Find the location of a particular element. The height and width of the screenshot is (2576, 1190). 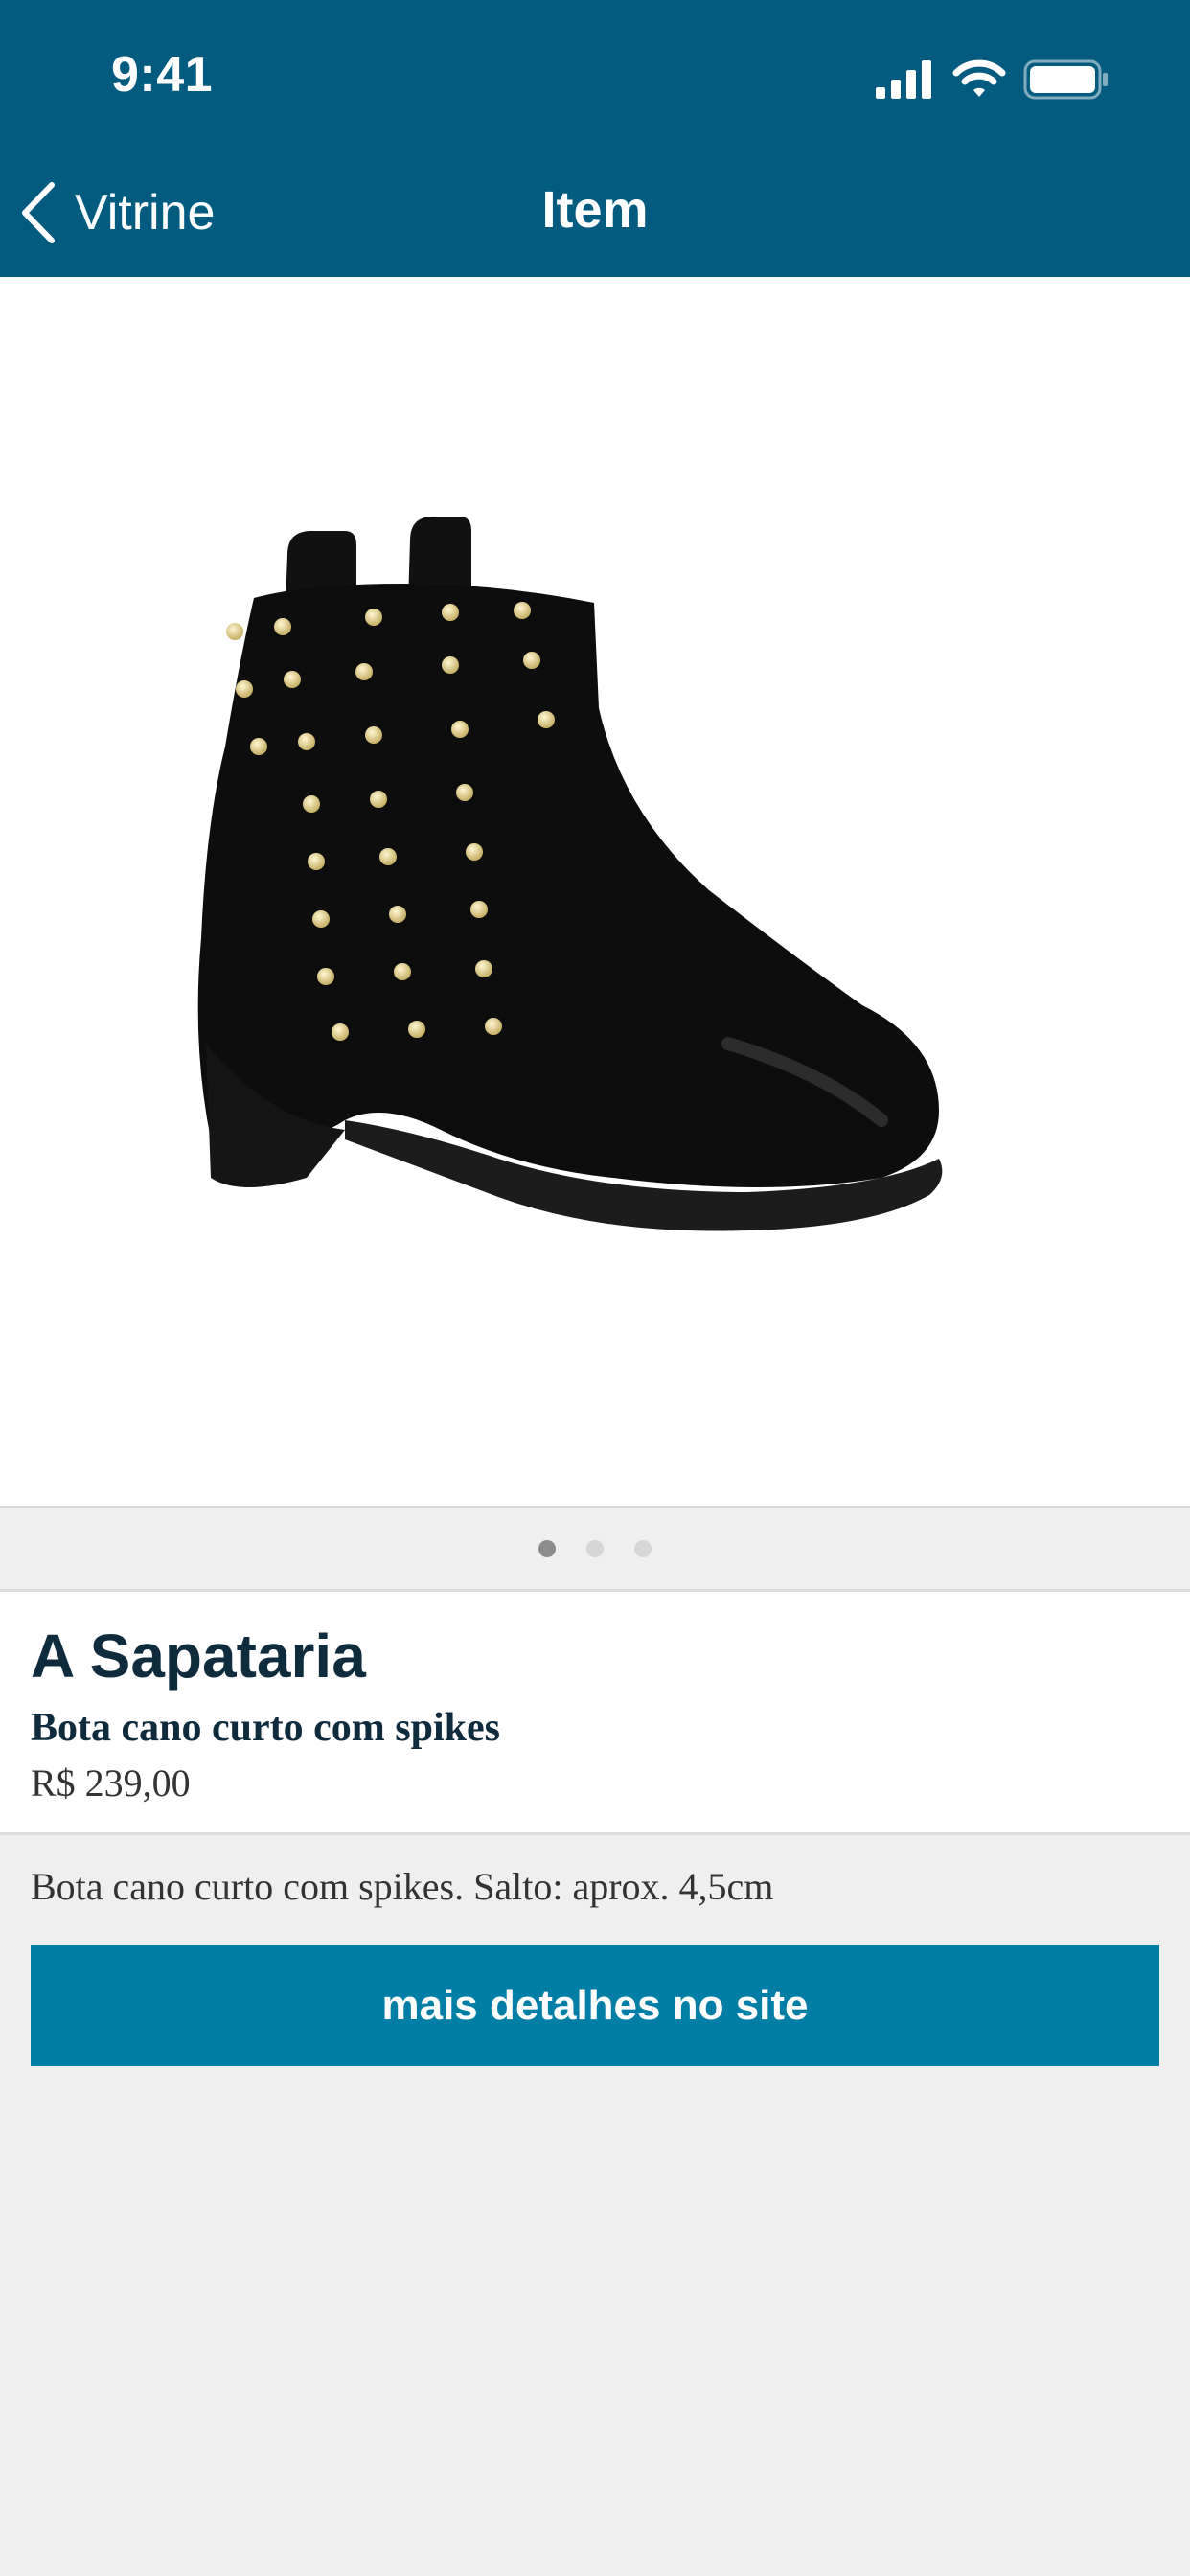

page-title: Item is located at coordinates (595, 210).